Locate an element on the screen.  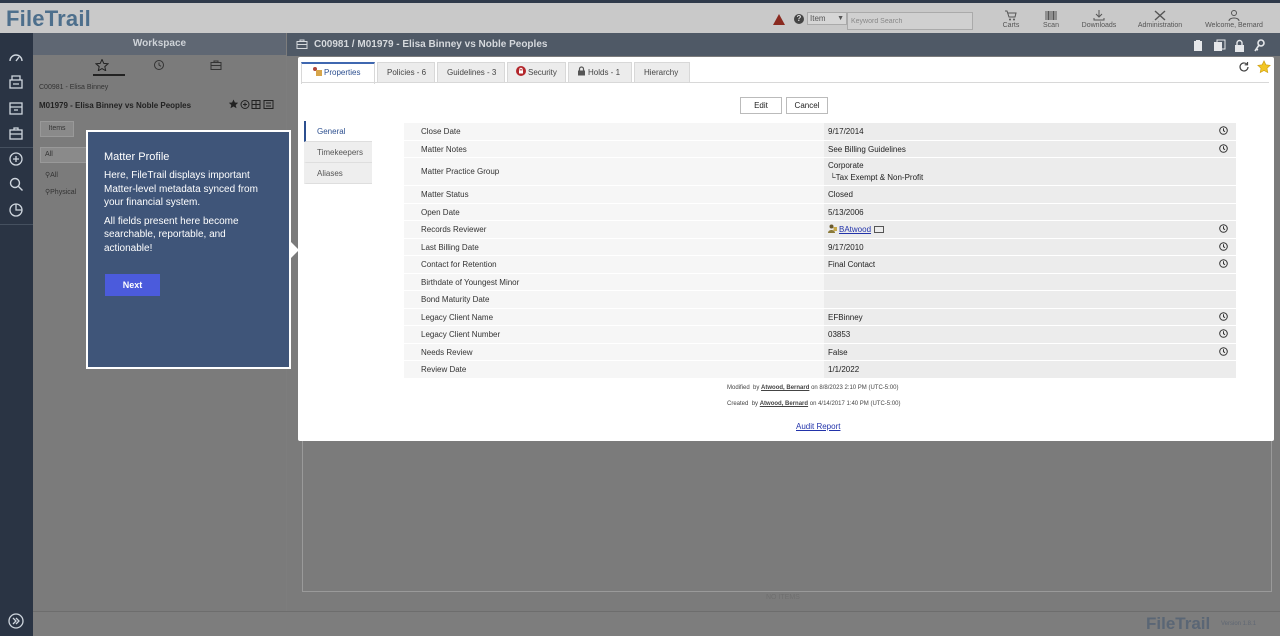
edit-button: Edit is located at coordinates (761, 105).